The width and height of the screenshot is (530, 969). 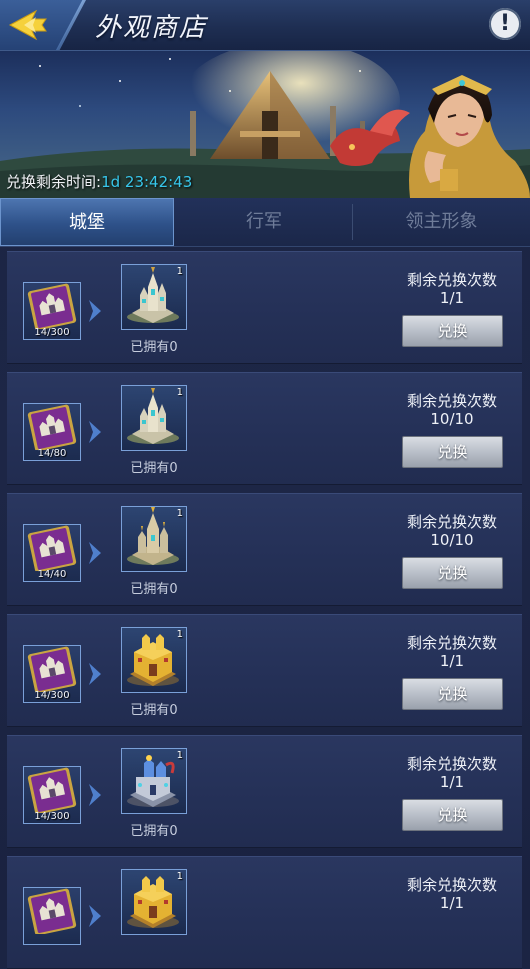 I want to click on category-tabs: 城堡 行军 领主形象, so click(x=265, y=222).